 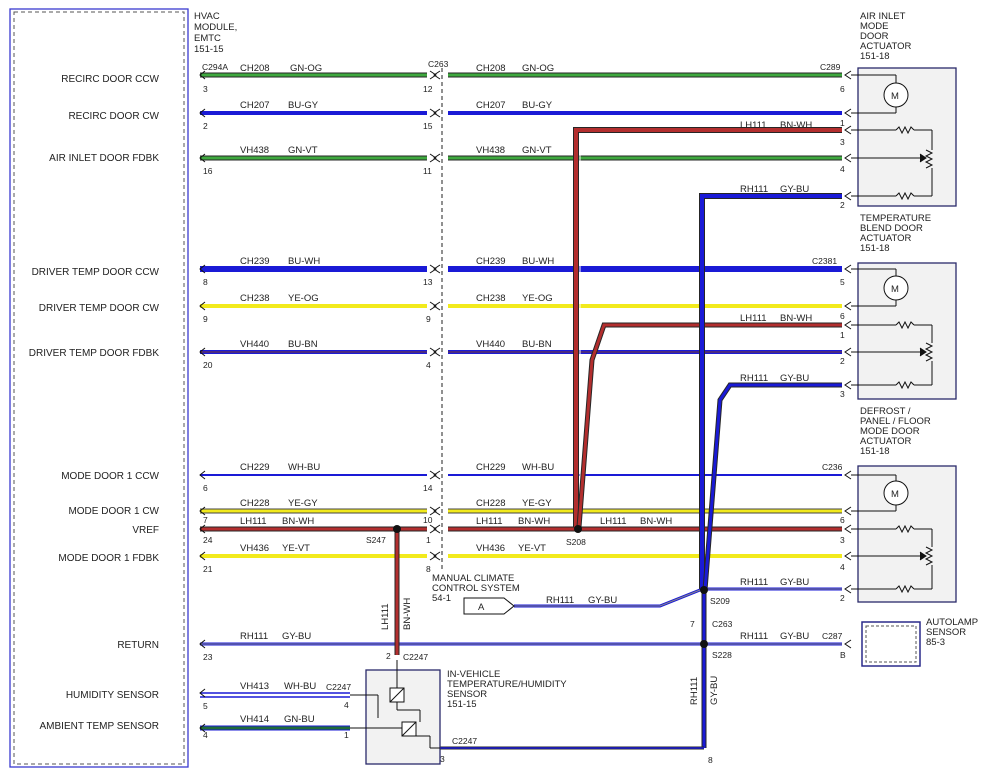 I want to click on splice-s247-label: S247, so click(x=376, y=540).